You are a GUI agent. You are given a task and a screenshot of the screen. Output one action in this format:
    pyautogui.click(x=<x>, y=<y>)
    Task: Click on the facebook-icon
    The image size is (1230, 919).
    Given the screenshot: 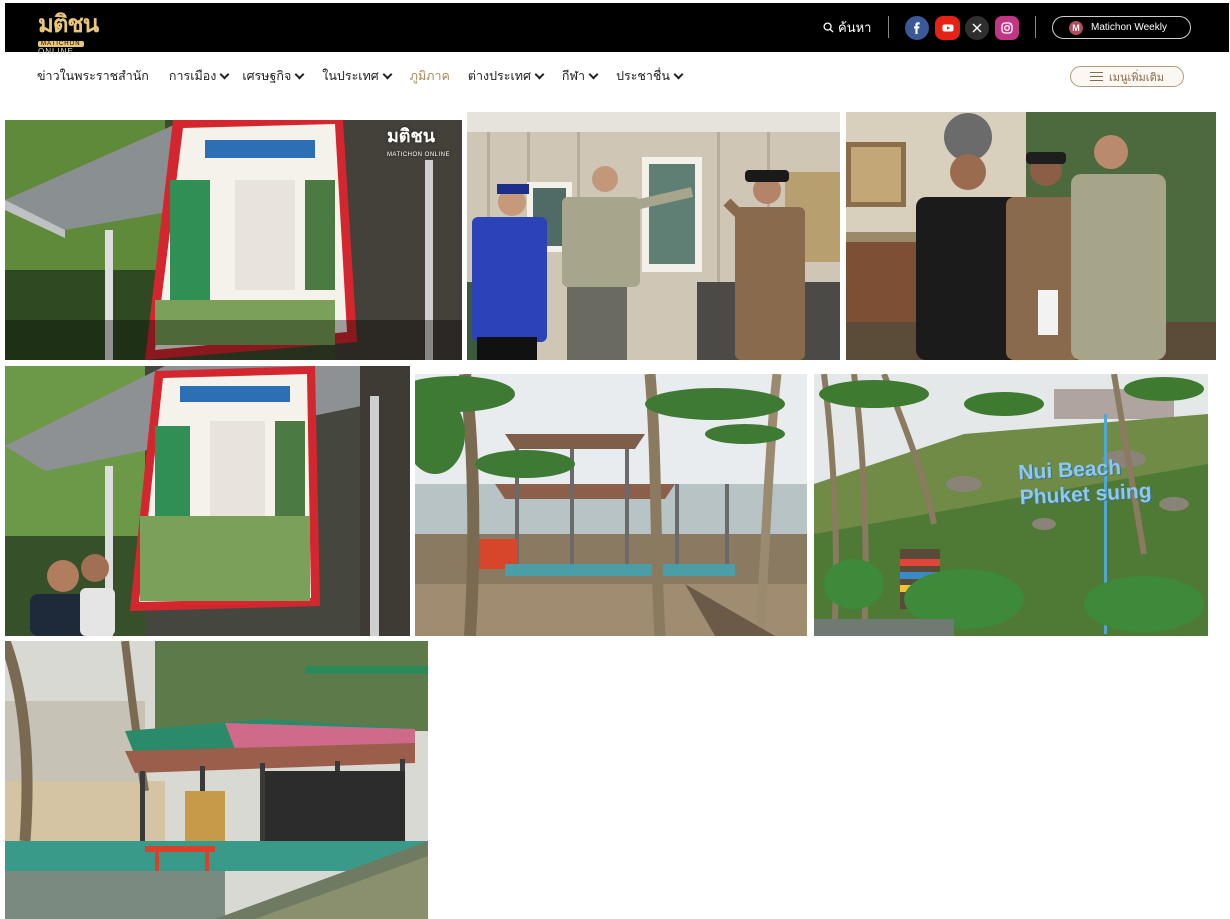 What is the action you would take?
    pyautogui.click(x=917, y=28)
    